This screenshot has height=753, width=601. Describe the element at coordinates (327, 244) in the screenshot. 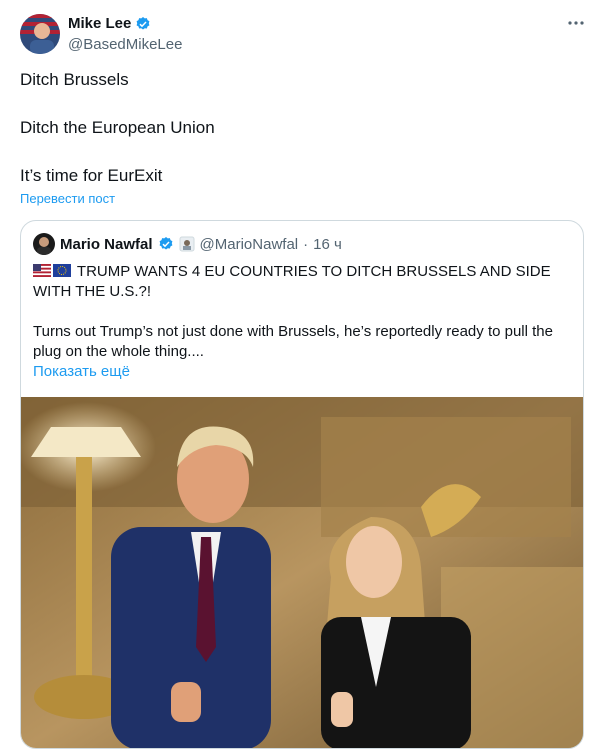

I see `quote-timestamp: 16 ч` at that location.